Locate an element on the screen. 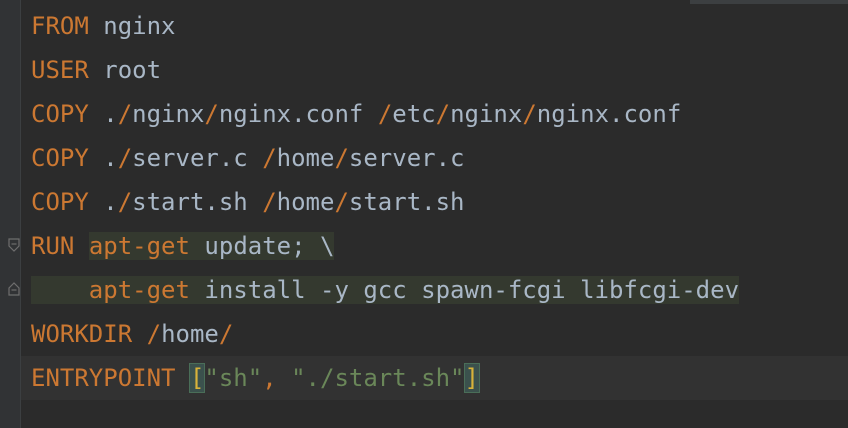 The height and width of the screenshot is (428, 848). code-token: etc is located at coordinates (414, 114).